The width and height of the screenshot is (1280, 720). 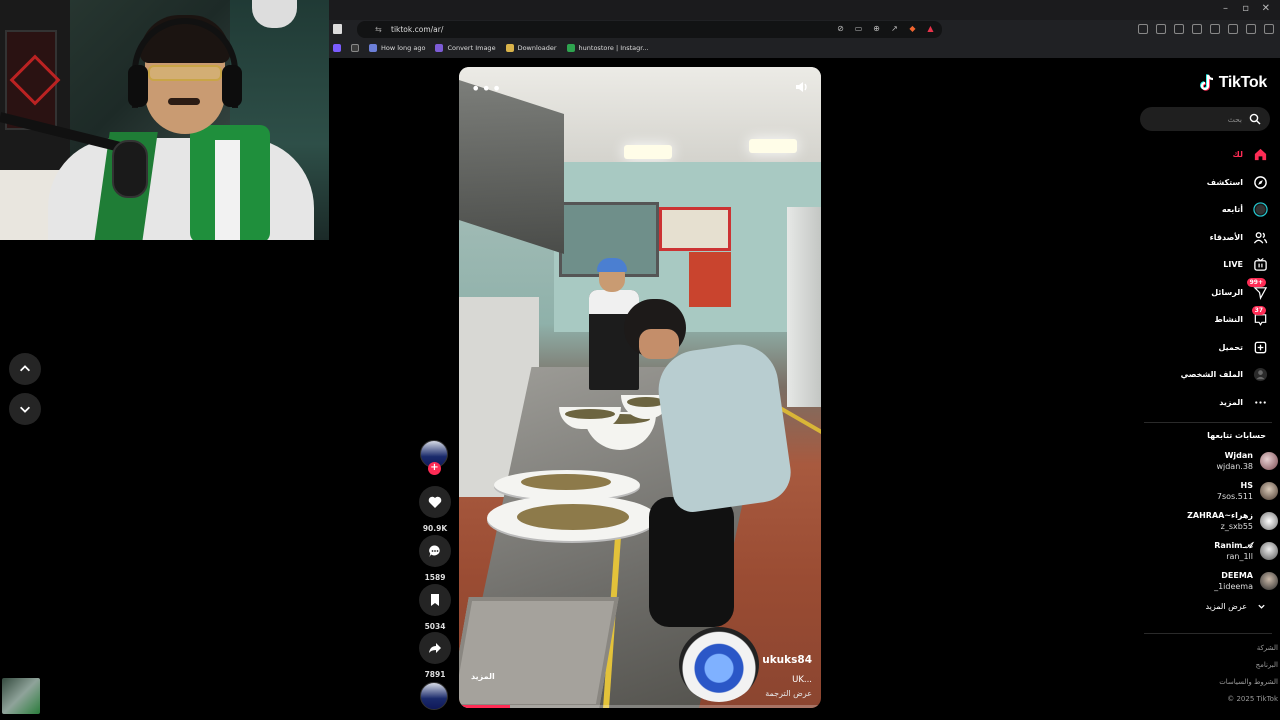 I want to click on menu-item-explore: استكشف, so click(x=1204, y=183).